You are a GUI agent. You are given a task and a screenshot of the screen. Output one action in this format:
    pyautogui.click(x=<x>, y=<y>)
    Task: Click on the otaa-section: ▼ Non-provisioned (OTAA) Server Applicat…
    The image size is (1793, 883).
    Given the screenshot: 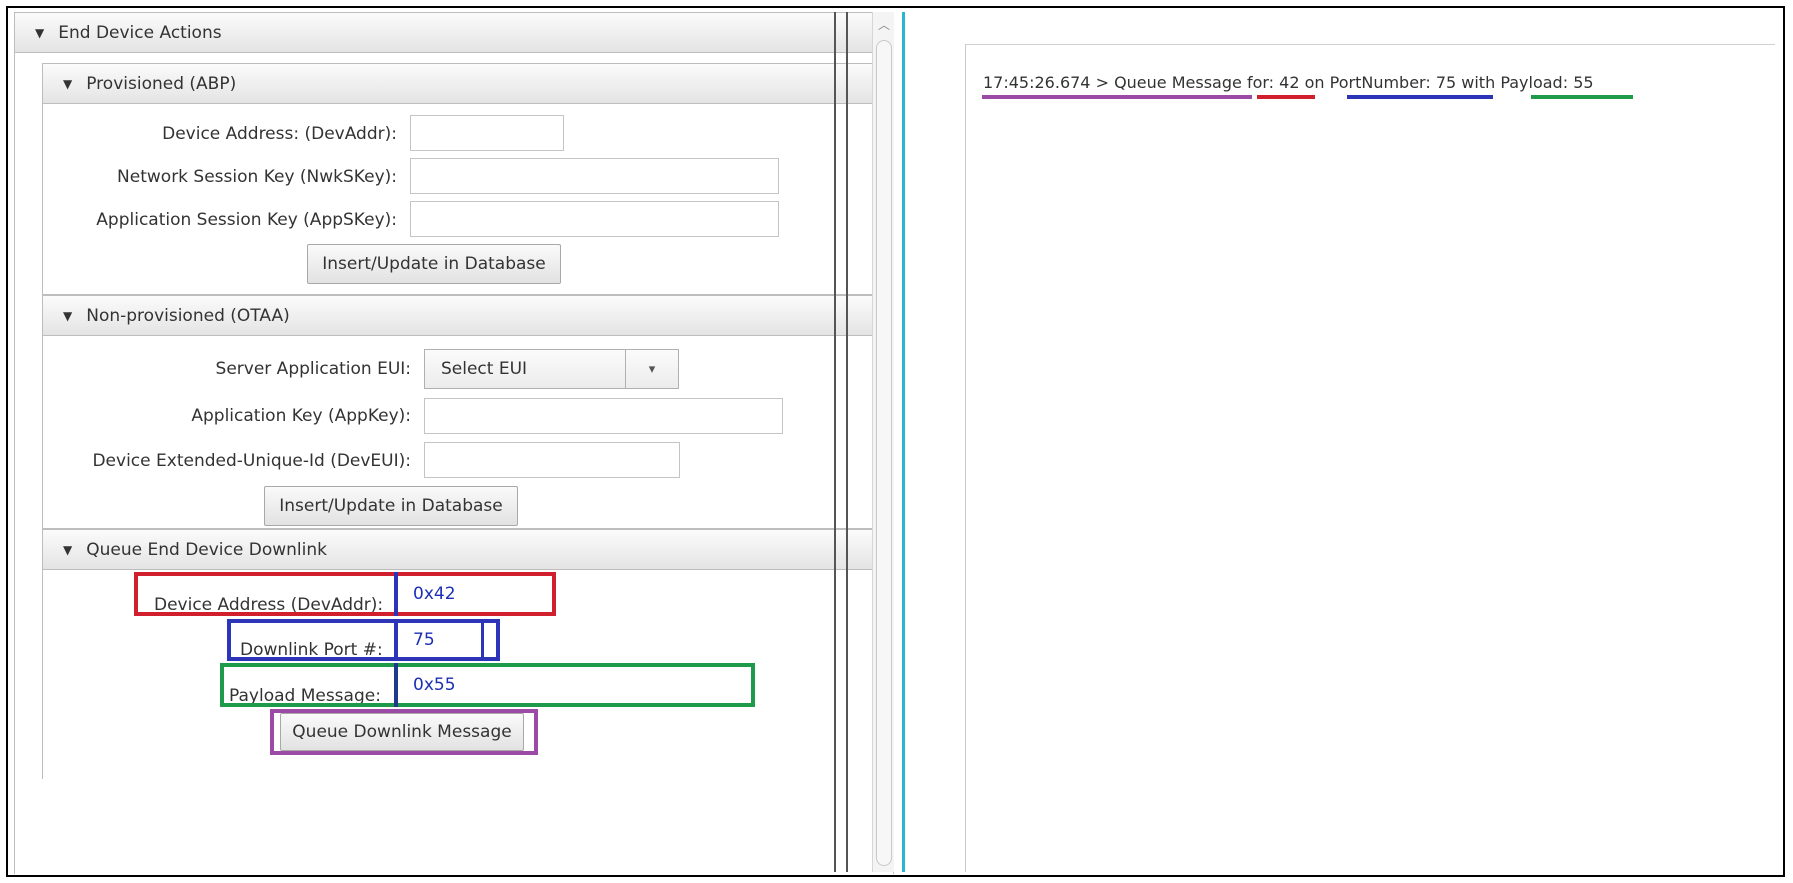 What is the action you would take?
    pyautogui.click(x=463, y=412)
    